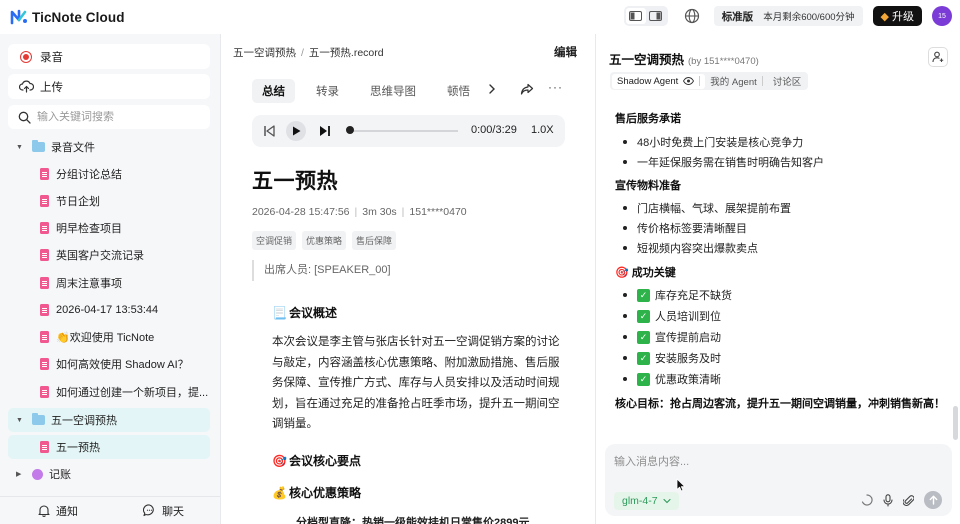 The width and height of the screenshot is (960, 524). I want to click on avatar: 15, so click(942, 16).